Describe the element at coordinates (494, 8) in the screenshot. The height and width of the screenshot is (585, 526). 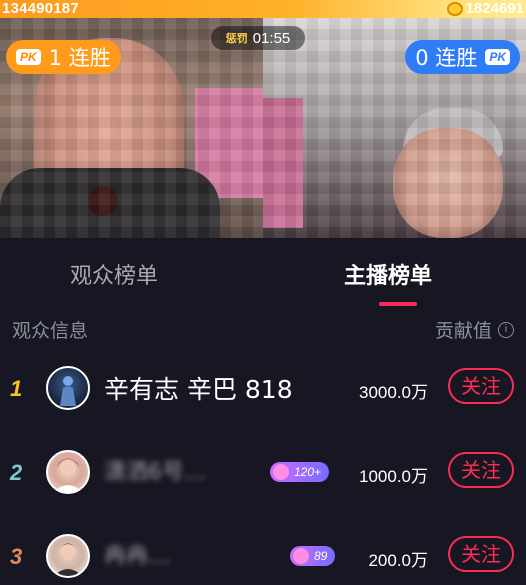
I see `right-score: 1824691` at that location.